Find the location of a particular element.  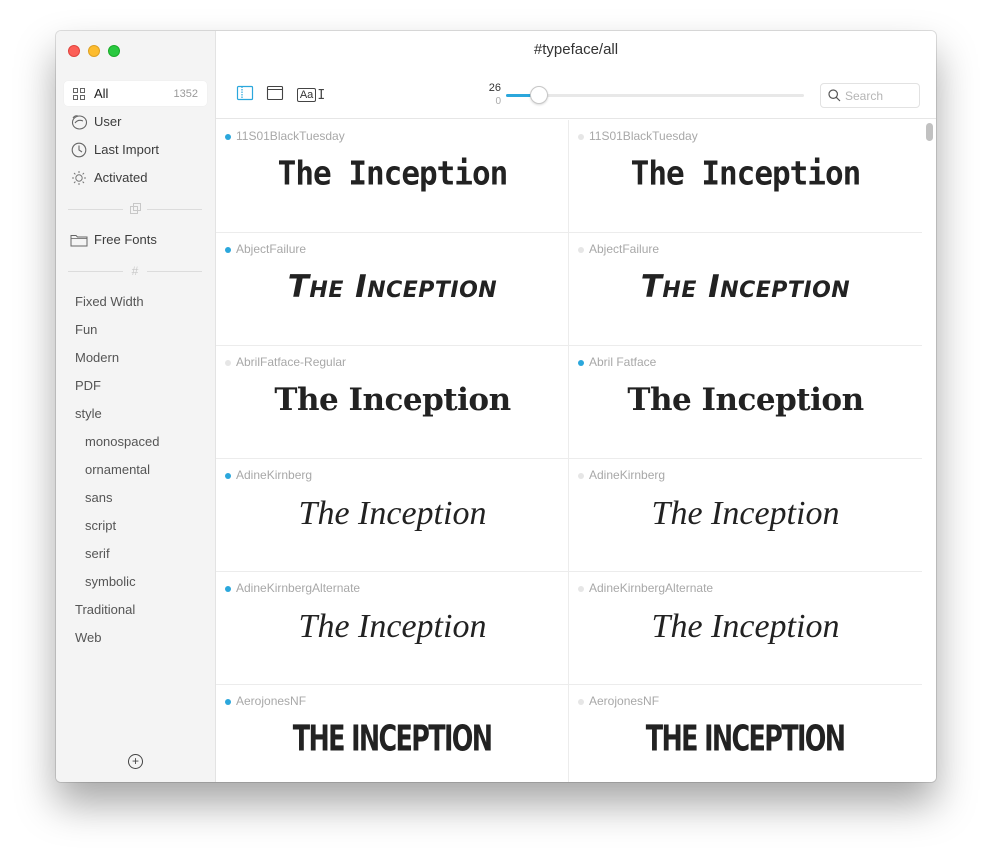

font-name: AbrilFatface-Regular is located at coordinates (291, 362).